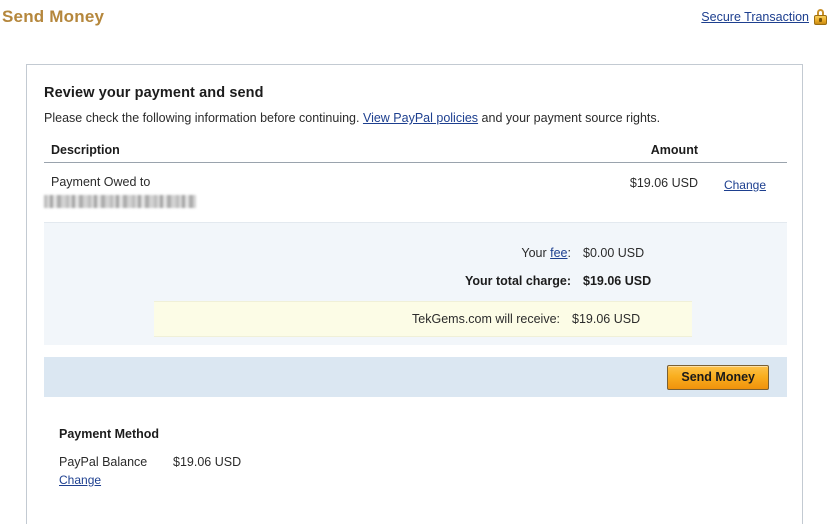 This screenshot has height=529, width=833. What do you see at coordinates (415, 192) in the screenshot?
I see `table-row: Payment Owed to $19.06 USD Change` at bounding box center [415, 192].